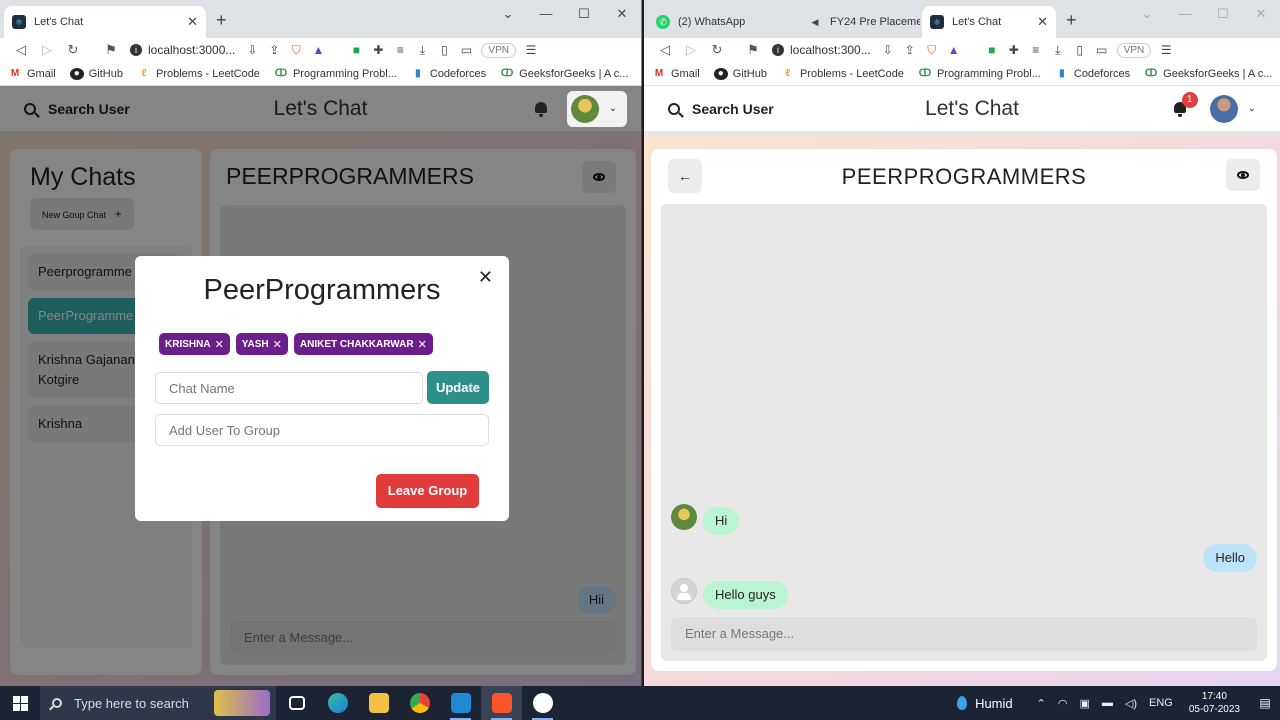 The width and height of the screenshot is (1280, 720). I want to click on search-user-button: Search User, so click(721, 109).